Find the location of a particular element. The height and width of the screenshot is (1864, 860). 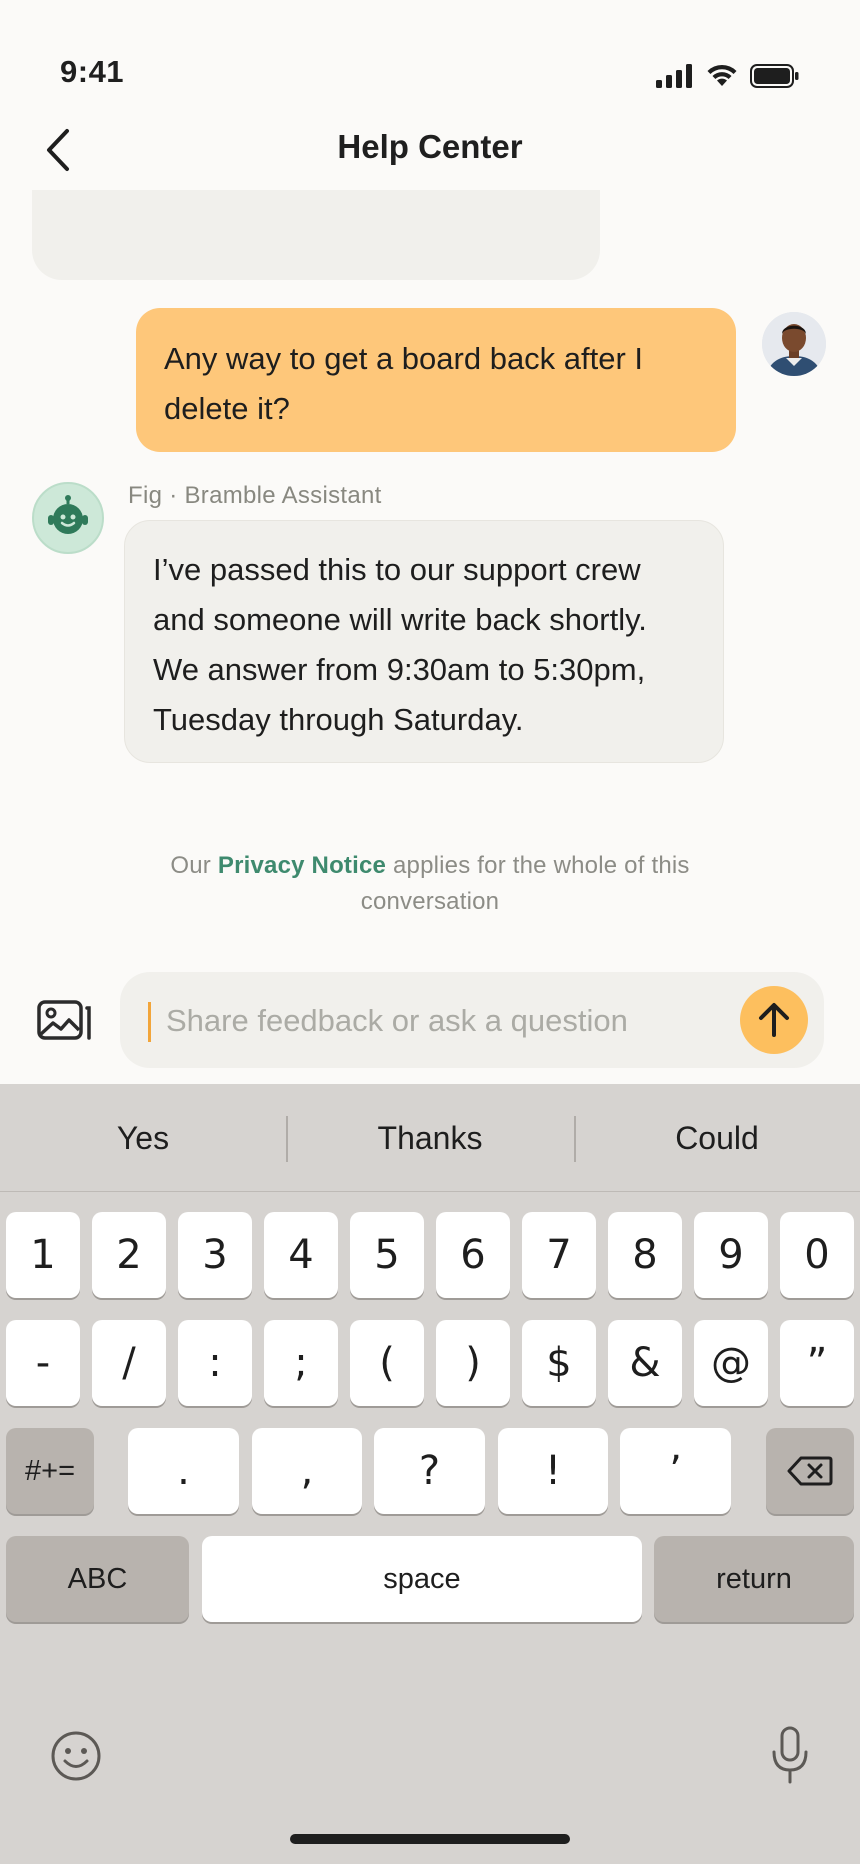

key-quote: ” is located at coordinates (817, 1363).